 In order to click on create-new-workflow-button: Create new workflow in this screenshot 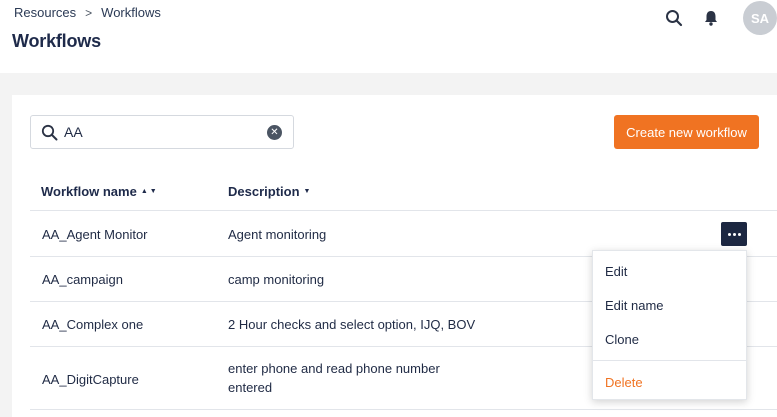, I will do `click(686, 132)`.